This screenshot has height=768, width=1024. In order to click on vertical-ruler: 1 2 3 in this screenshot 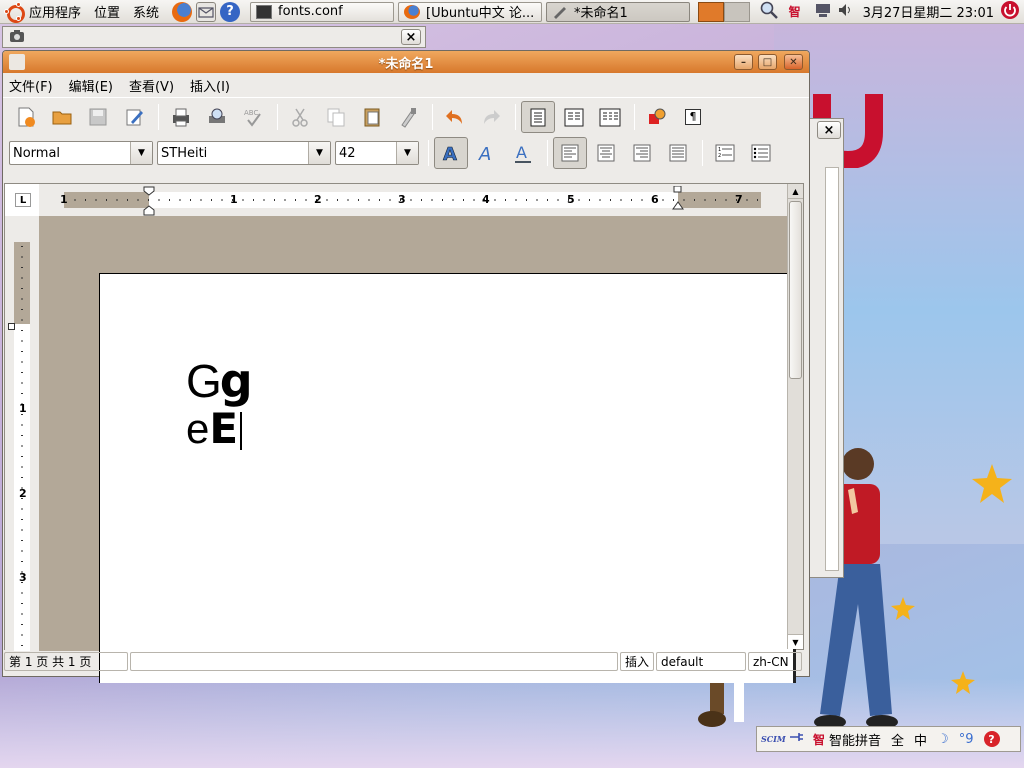, I will do `click(22, 433)`.